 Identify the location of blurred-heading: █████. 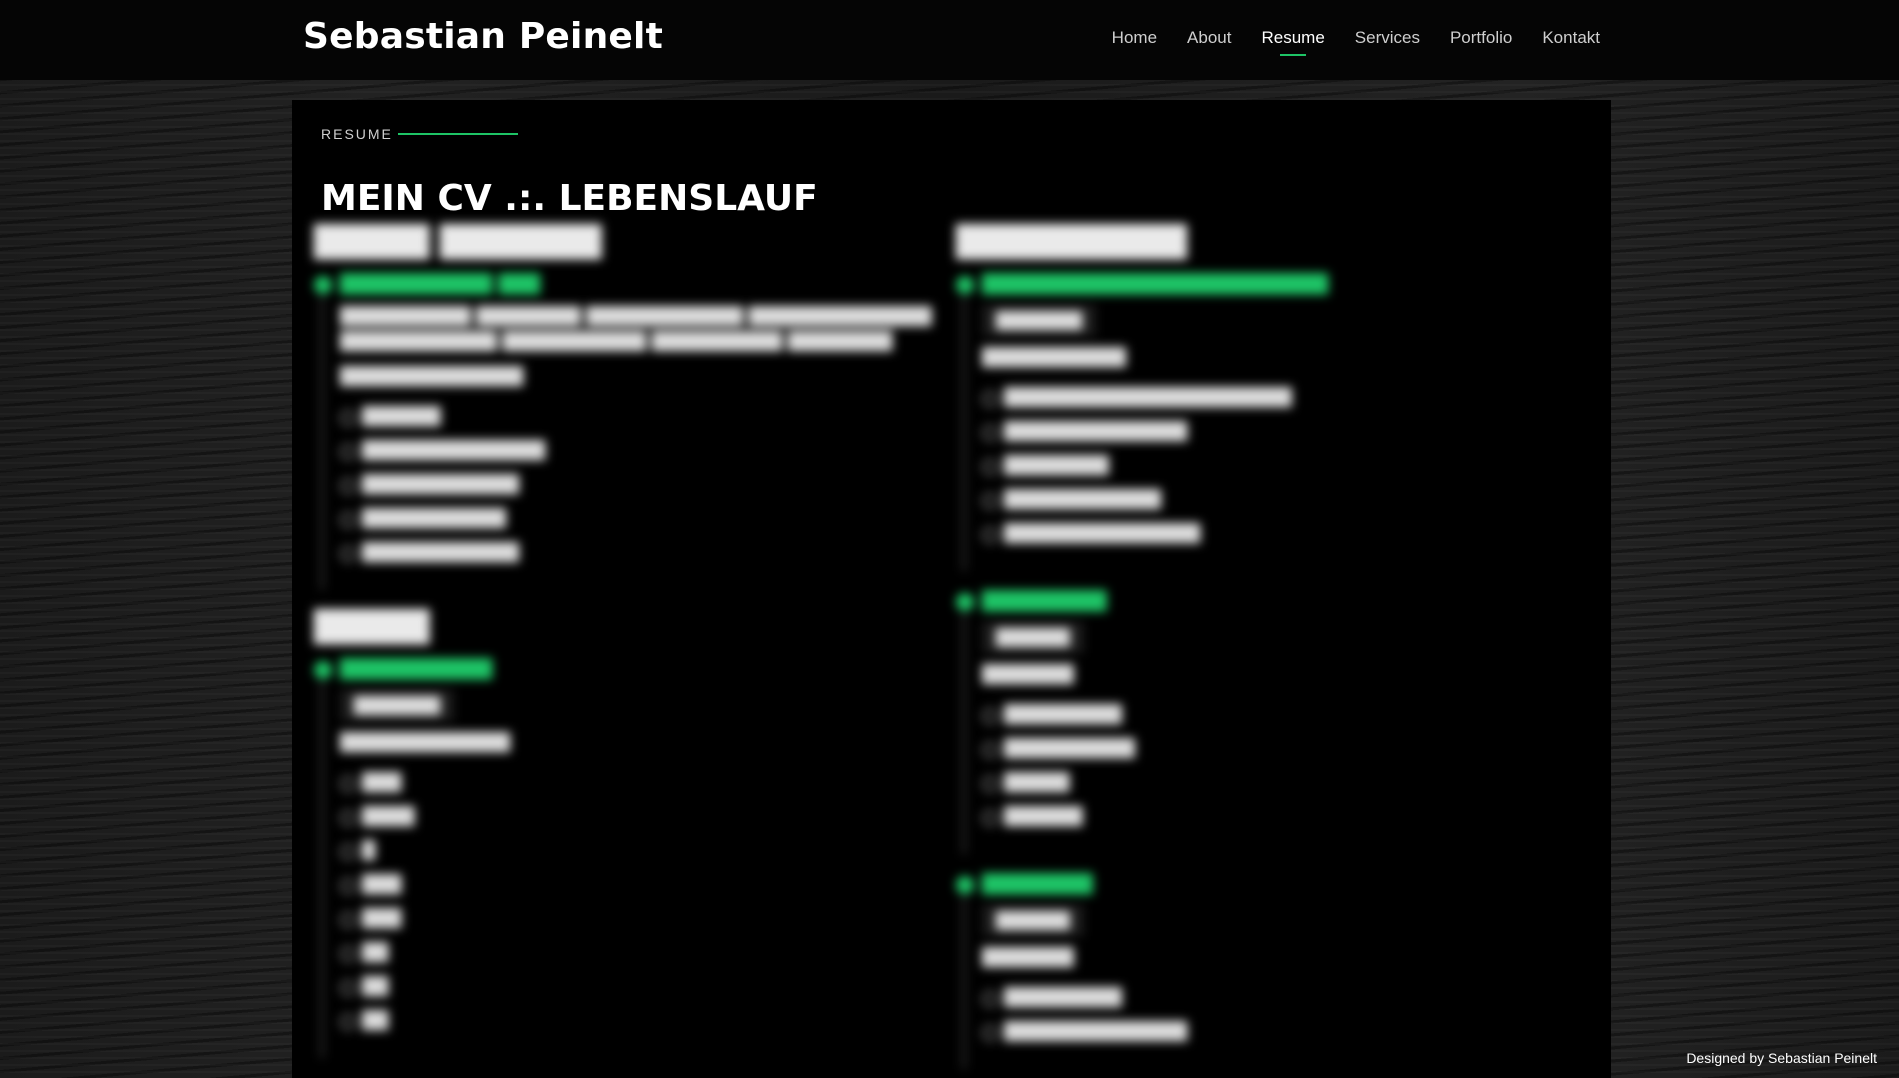
(372, 627).